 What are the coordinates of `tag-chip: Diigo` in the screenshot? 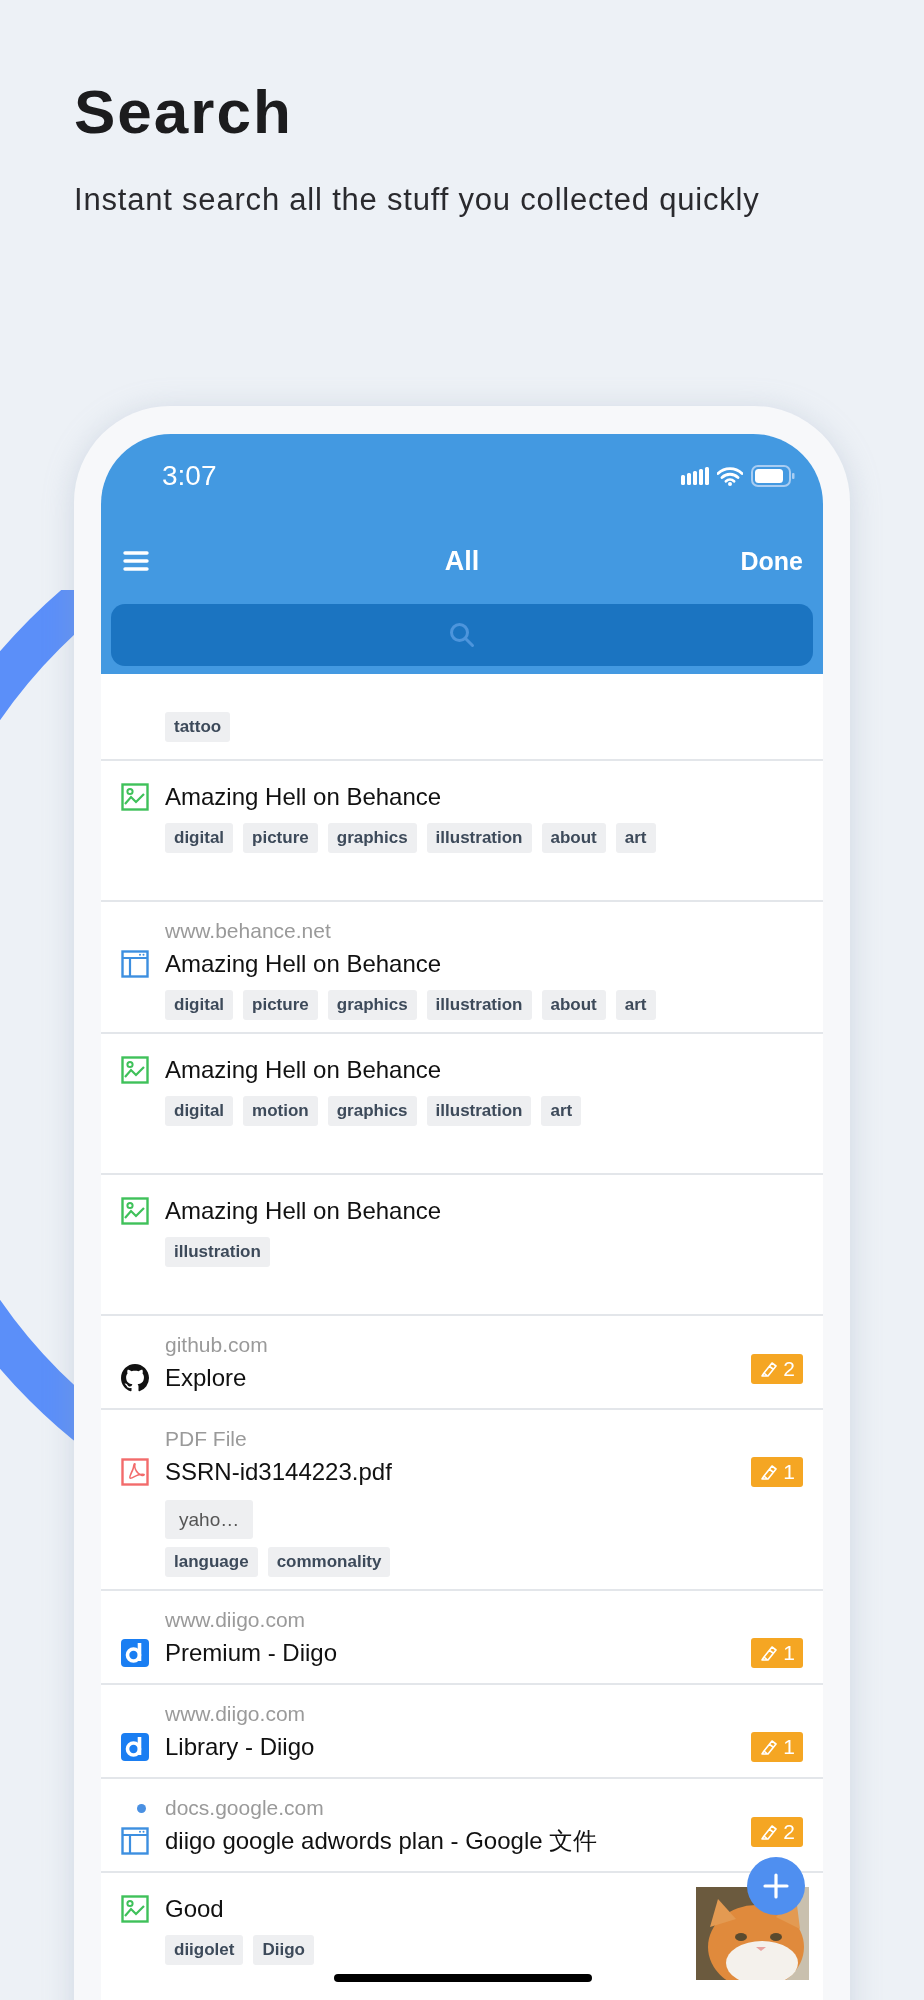 It's located at (283, 1950).